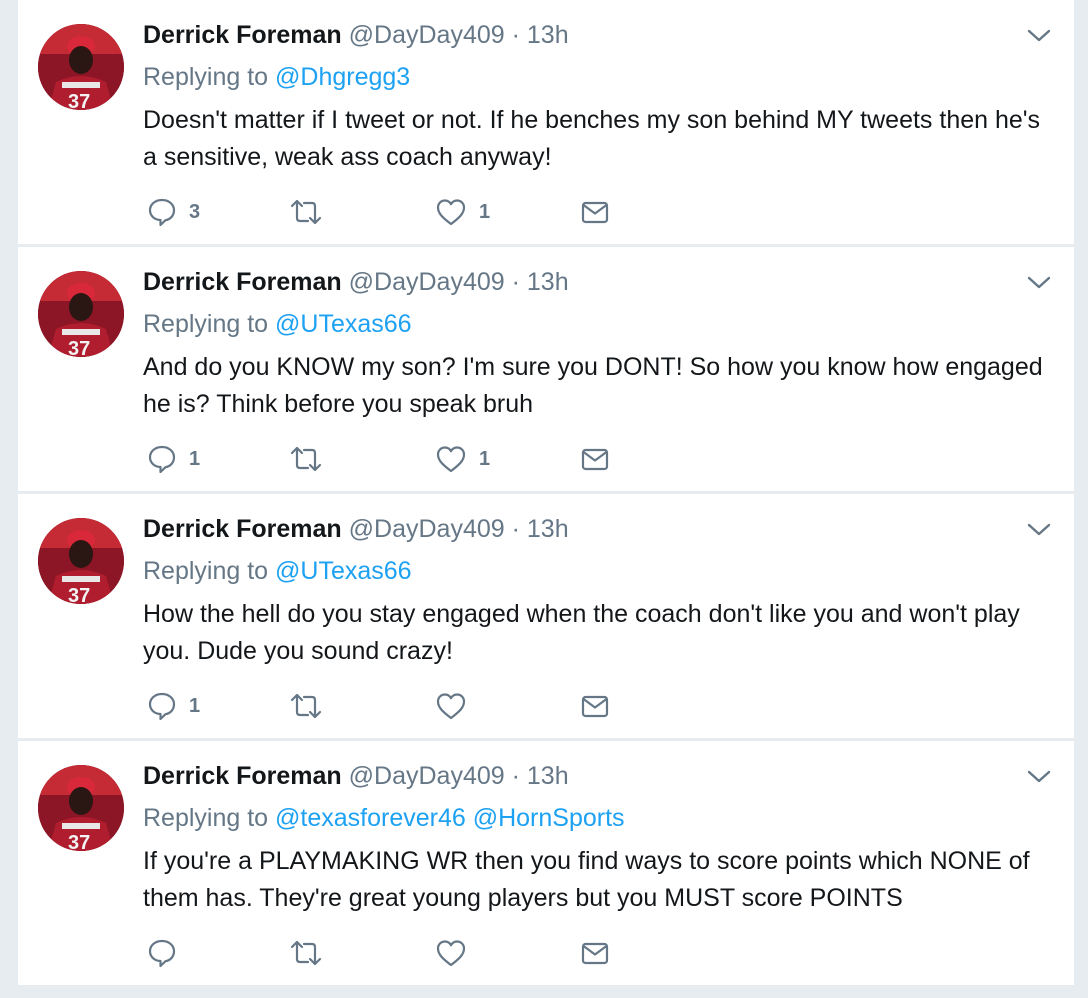 Image resolution: width=1088 pixels, height=998 pixels. Describe the element at coordinates (450, 818) in the screenshot. I see `mention-link: @texasforever46 @HornSports` at that location.